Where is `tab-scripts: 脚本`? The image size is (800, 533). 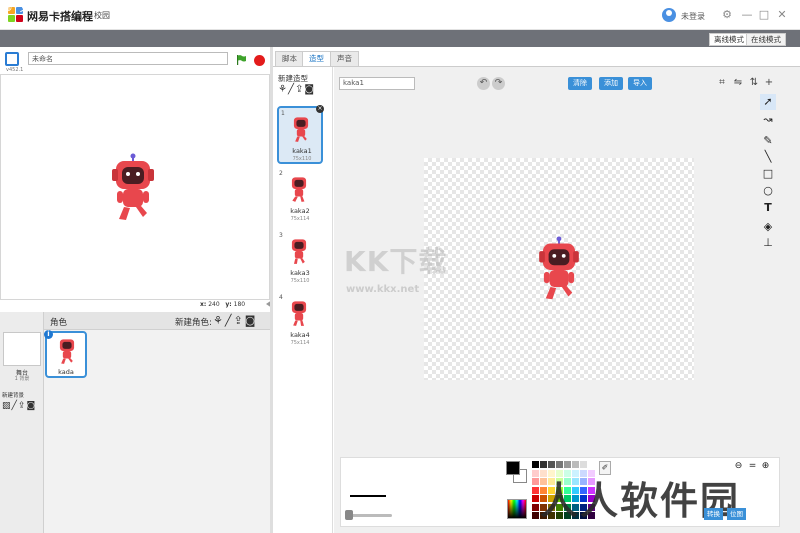
tab-scripts: 脚本 is located at coordinates (289, 58).